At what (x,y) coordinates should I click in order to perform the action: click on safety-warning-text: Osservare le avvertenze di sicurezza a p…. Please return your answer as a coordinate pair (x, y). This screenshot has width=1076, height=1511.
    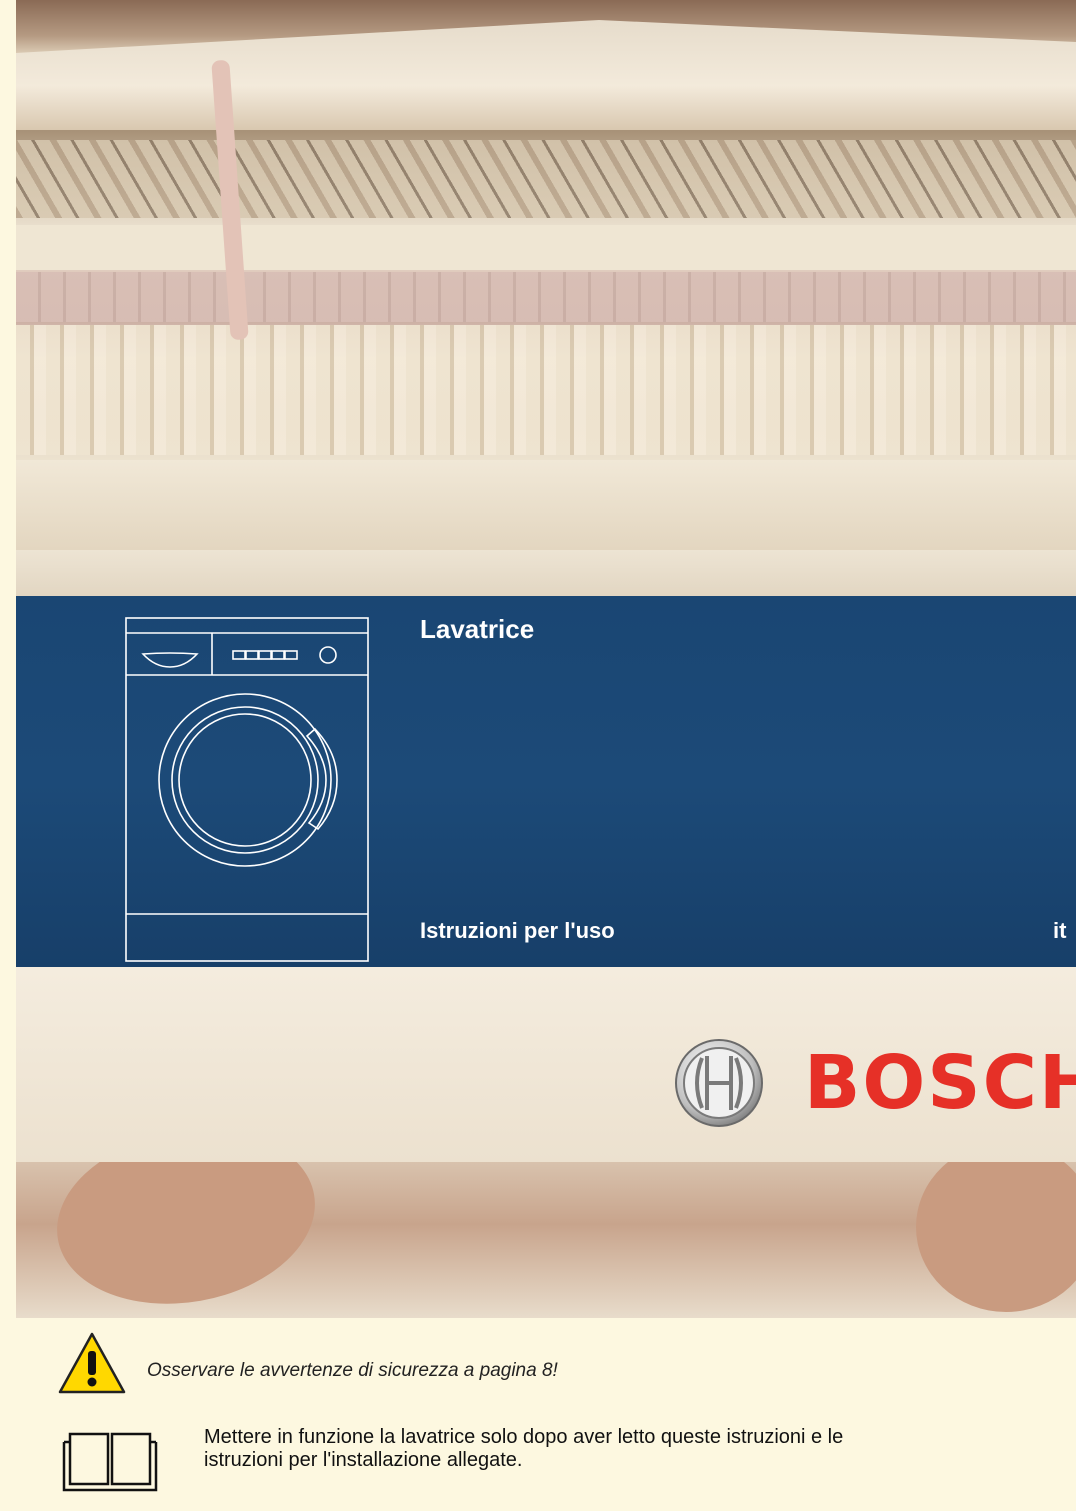
    Looking at the image, I should click on (352, 1370).